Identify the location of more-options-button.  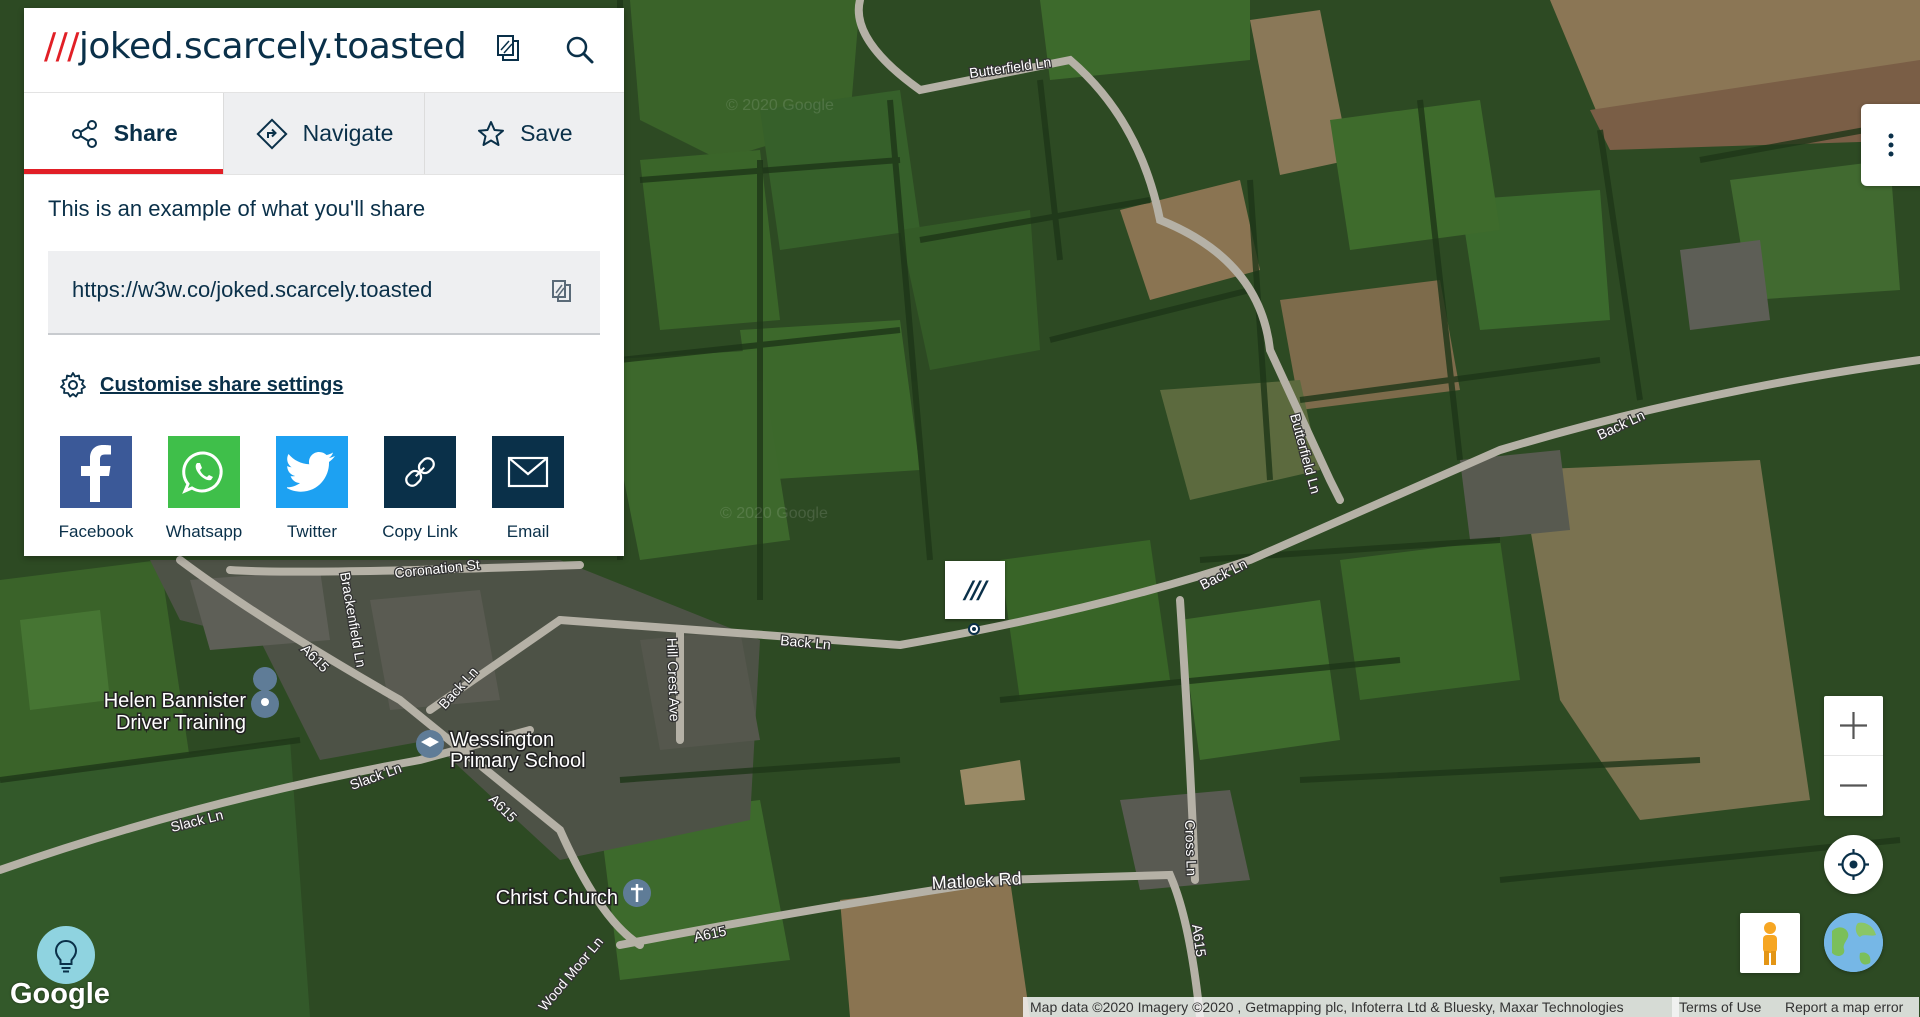
(1890, 145).